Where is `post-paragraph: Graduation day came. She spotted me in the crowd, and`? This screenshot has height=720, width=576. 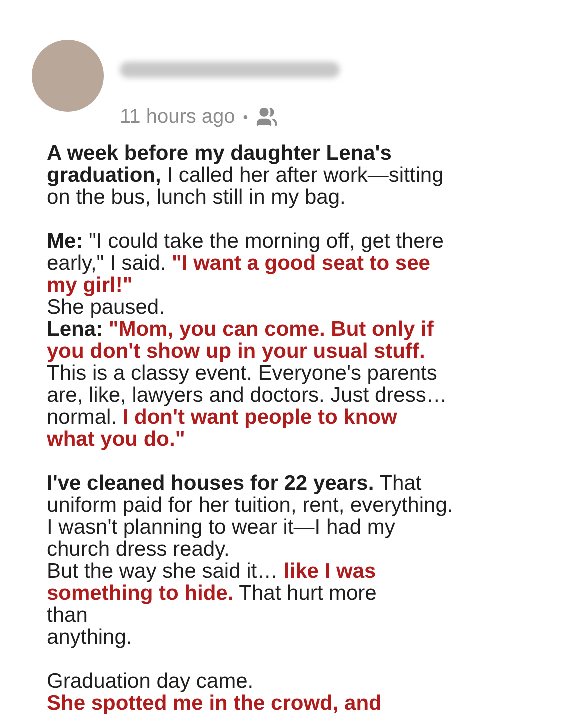 post-paragraph: Graduation day came. She spotted me in the crowd, and is located at coordinates (215, 693).